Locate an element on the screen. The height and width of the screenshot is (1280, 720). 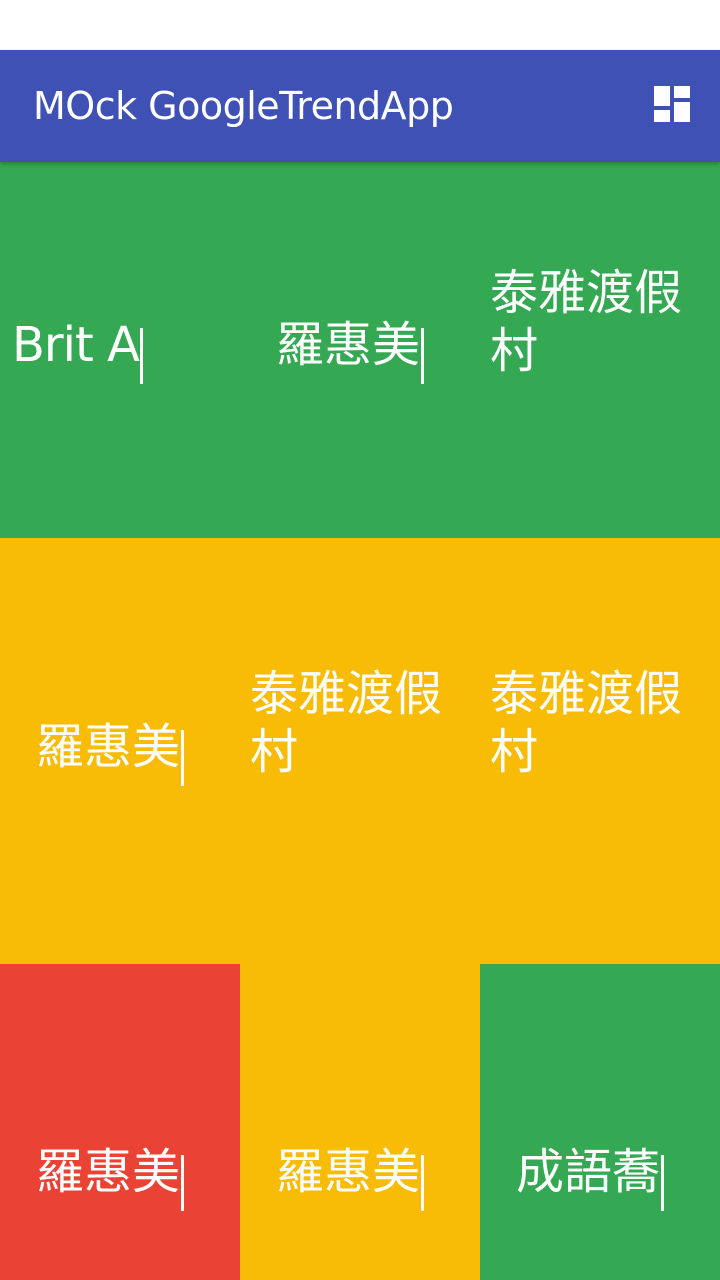
trend-tile: 成語蕎 is located at coordinates (600, 1122).